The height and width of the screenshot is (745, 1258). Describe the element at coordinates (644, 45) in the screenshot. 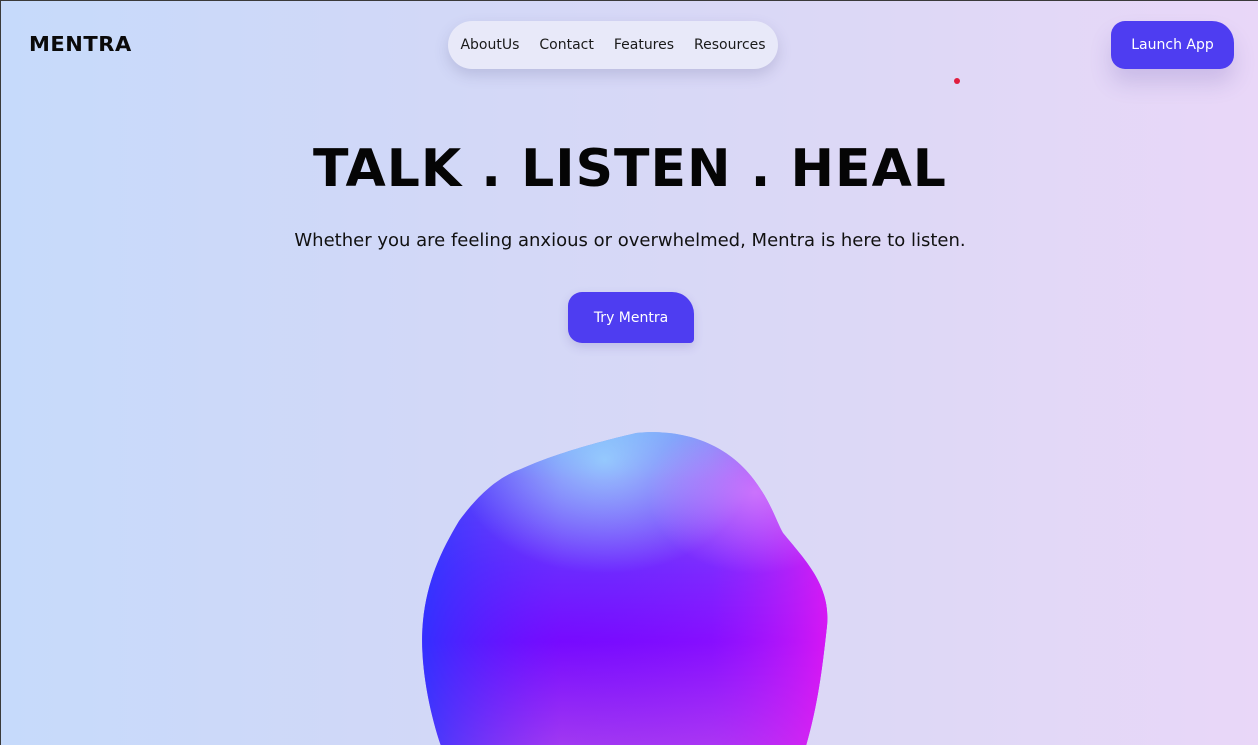

I see `nav-link-features: Features` at that location.